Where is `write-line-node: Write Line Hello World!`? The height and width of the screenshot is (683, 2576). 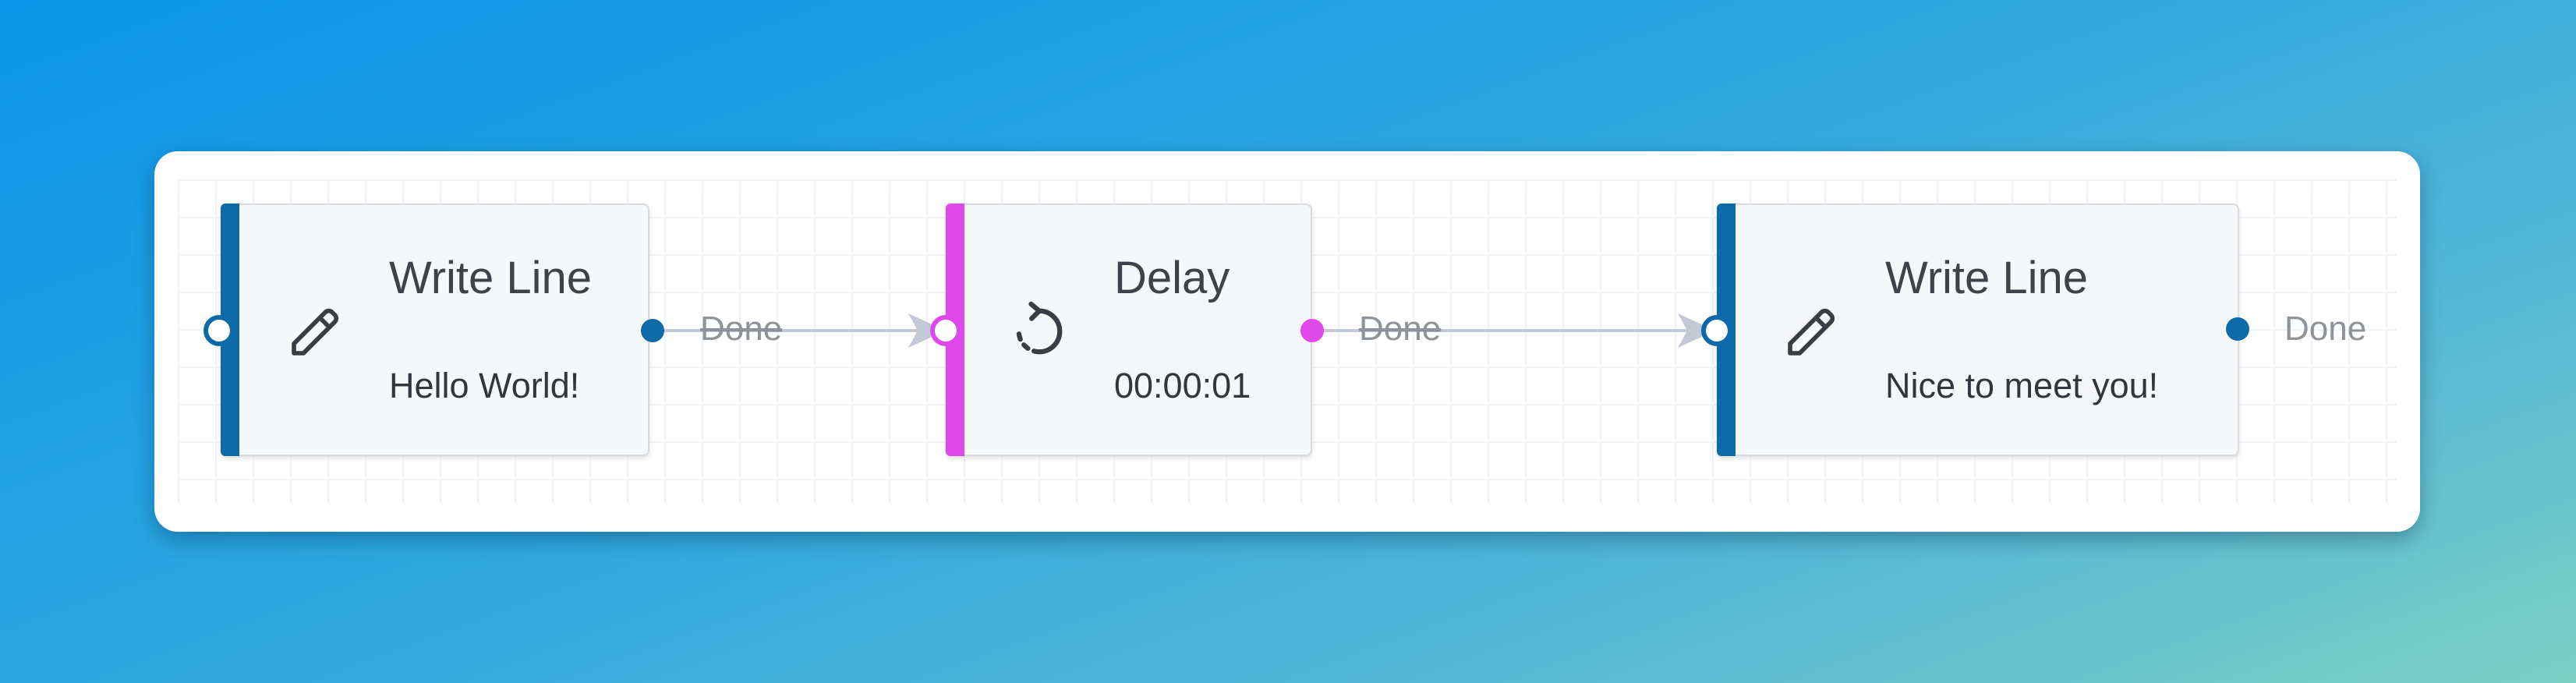 write-line-node: Write Line Hello World! is located at coordinates (435, 329).